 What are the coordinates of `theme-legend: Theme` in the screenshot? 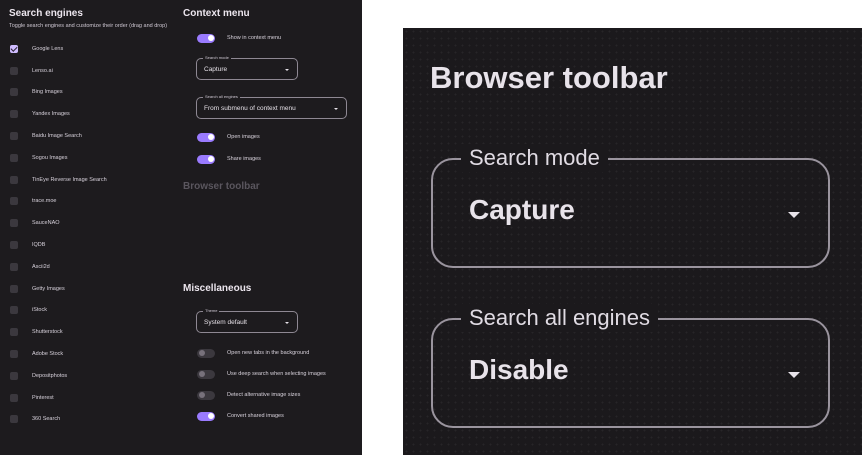 It's located at (211, 311).